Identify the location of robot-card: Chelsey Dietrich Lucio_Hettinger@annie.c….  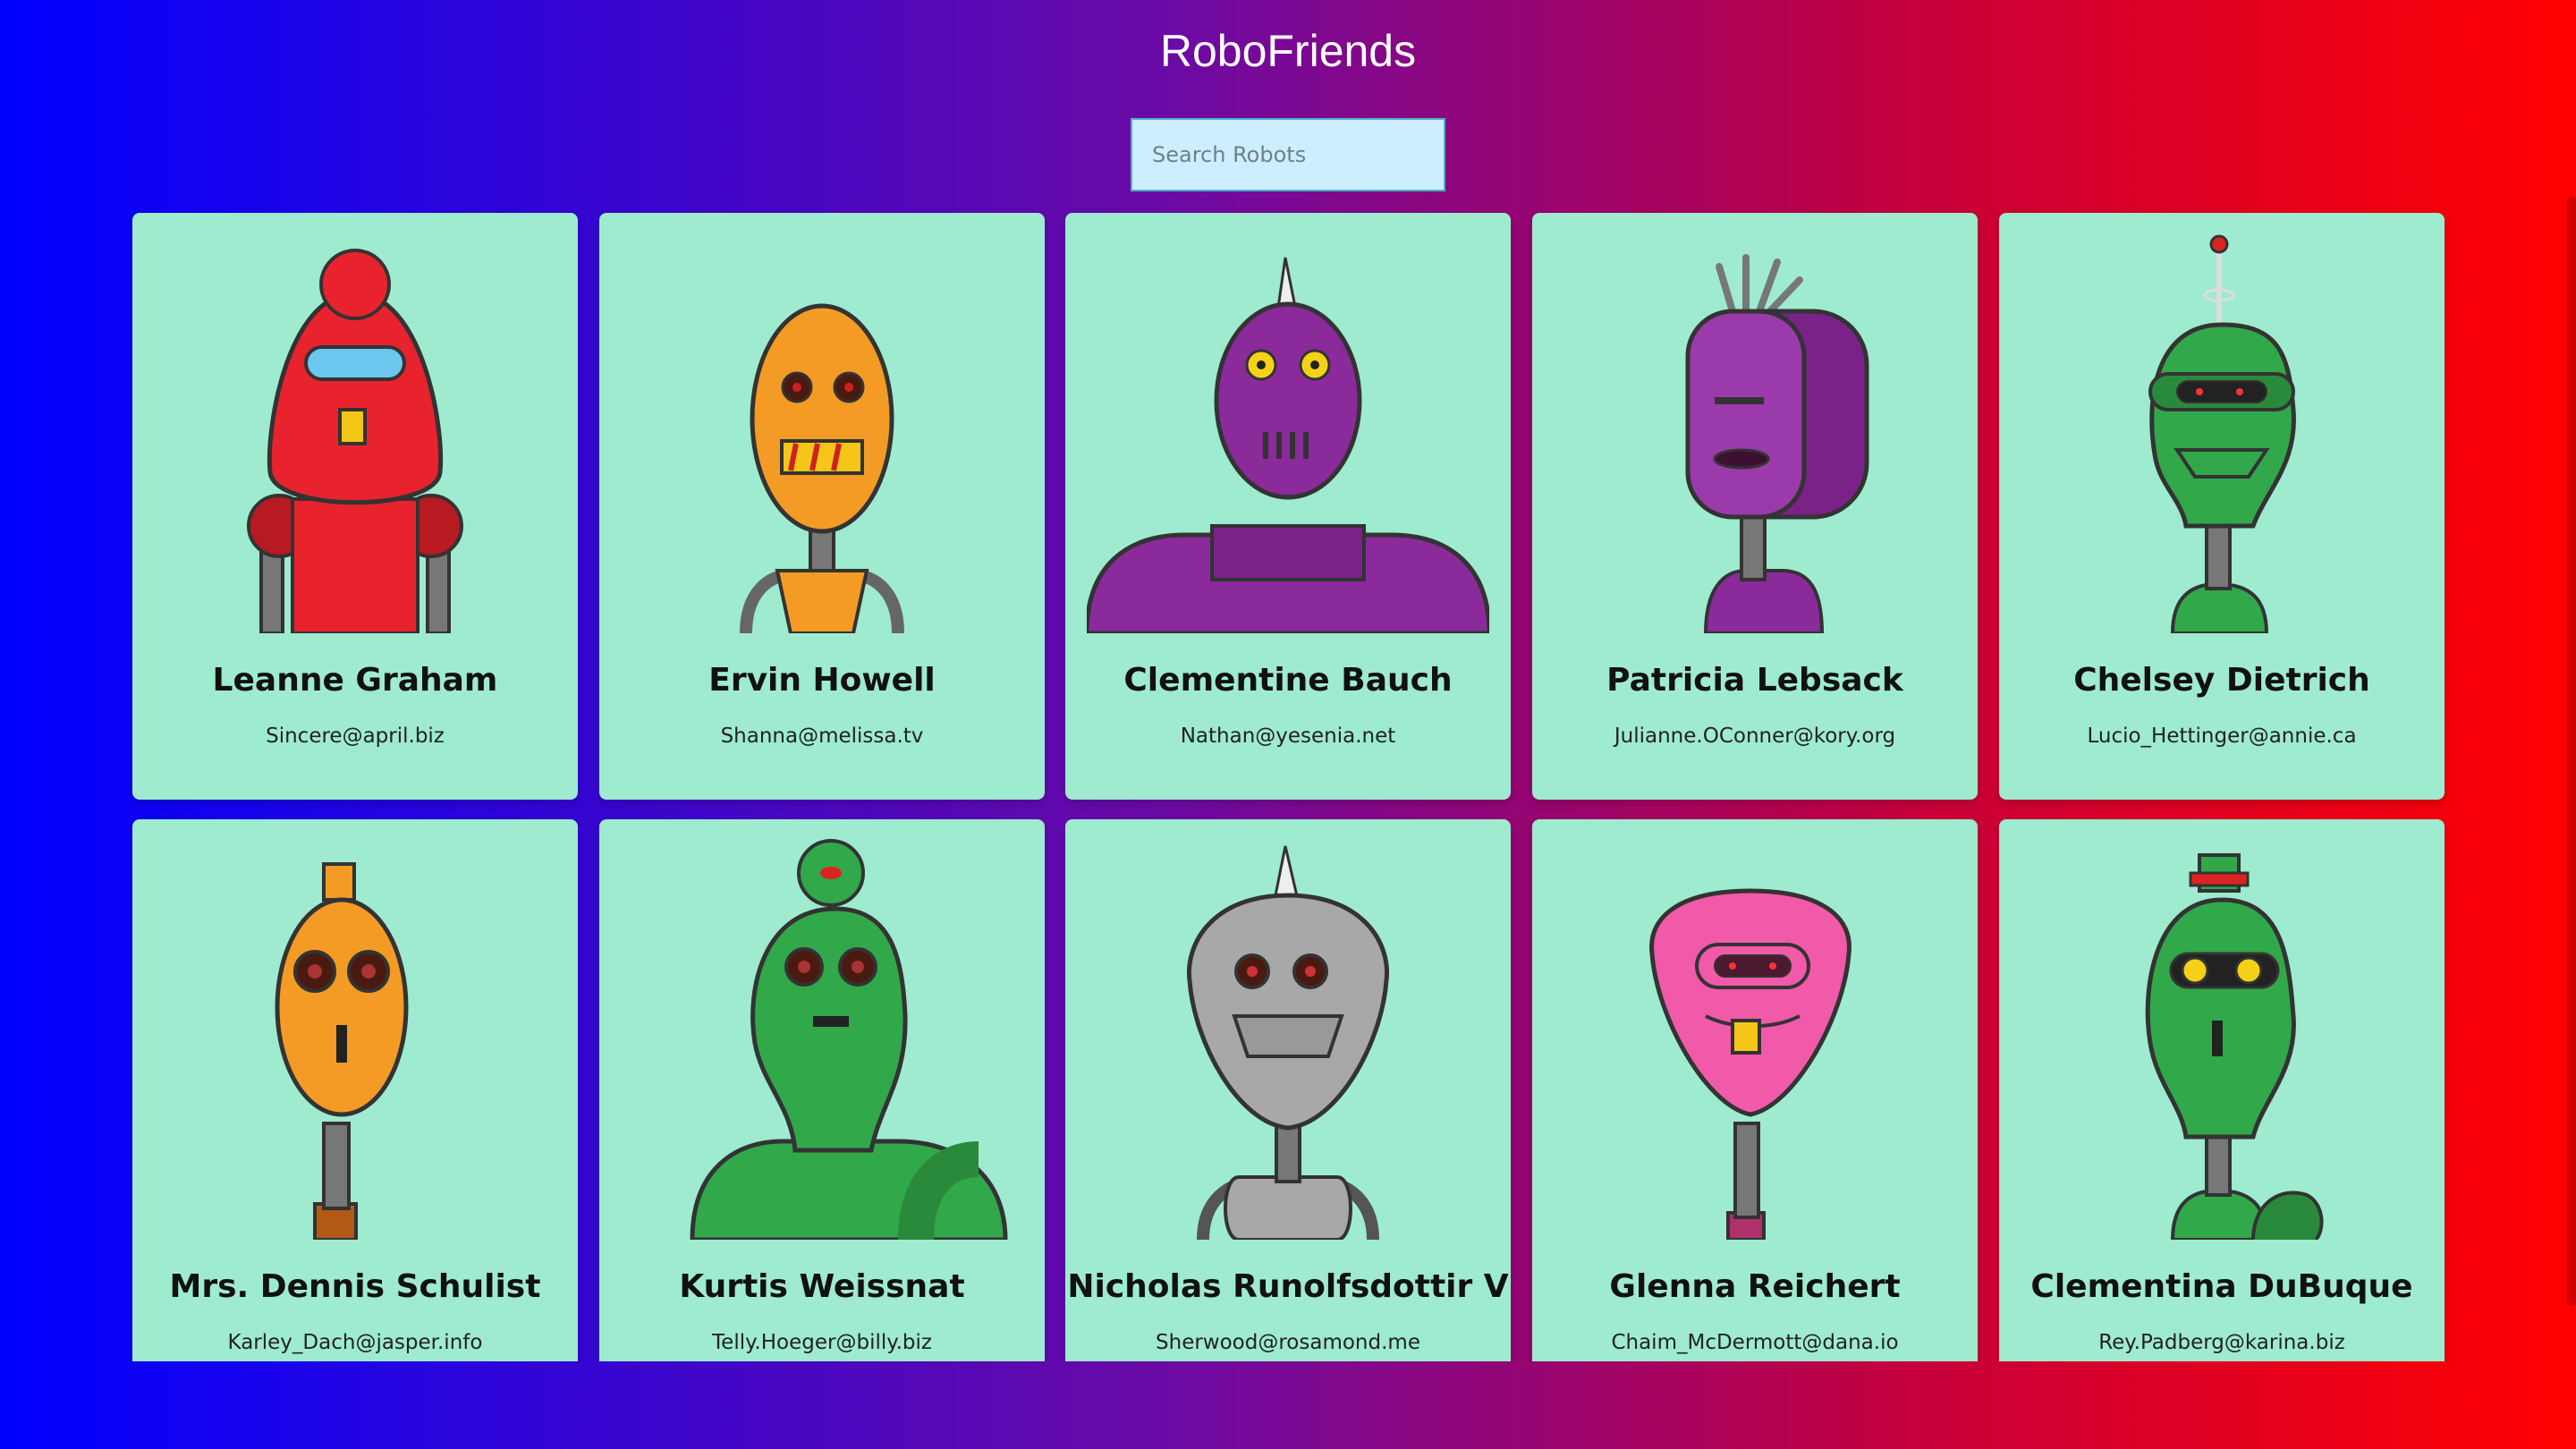
(2222, 506).